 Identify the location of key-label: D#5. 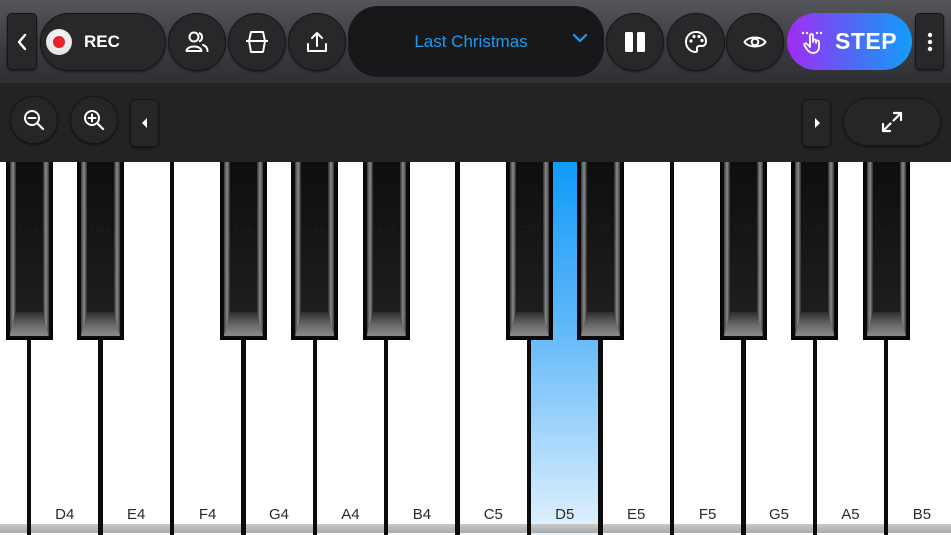
(600, 230).